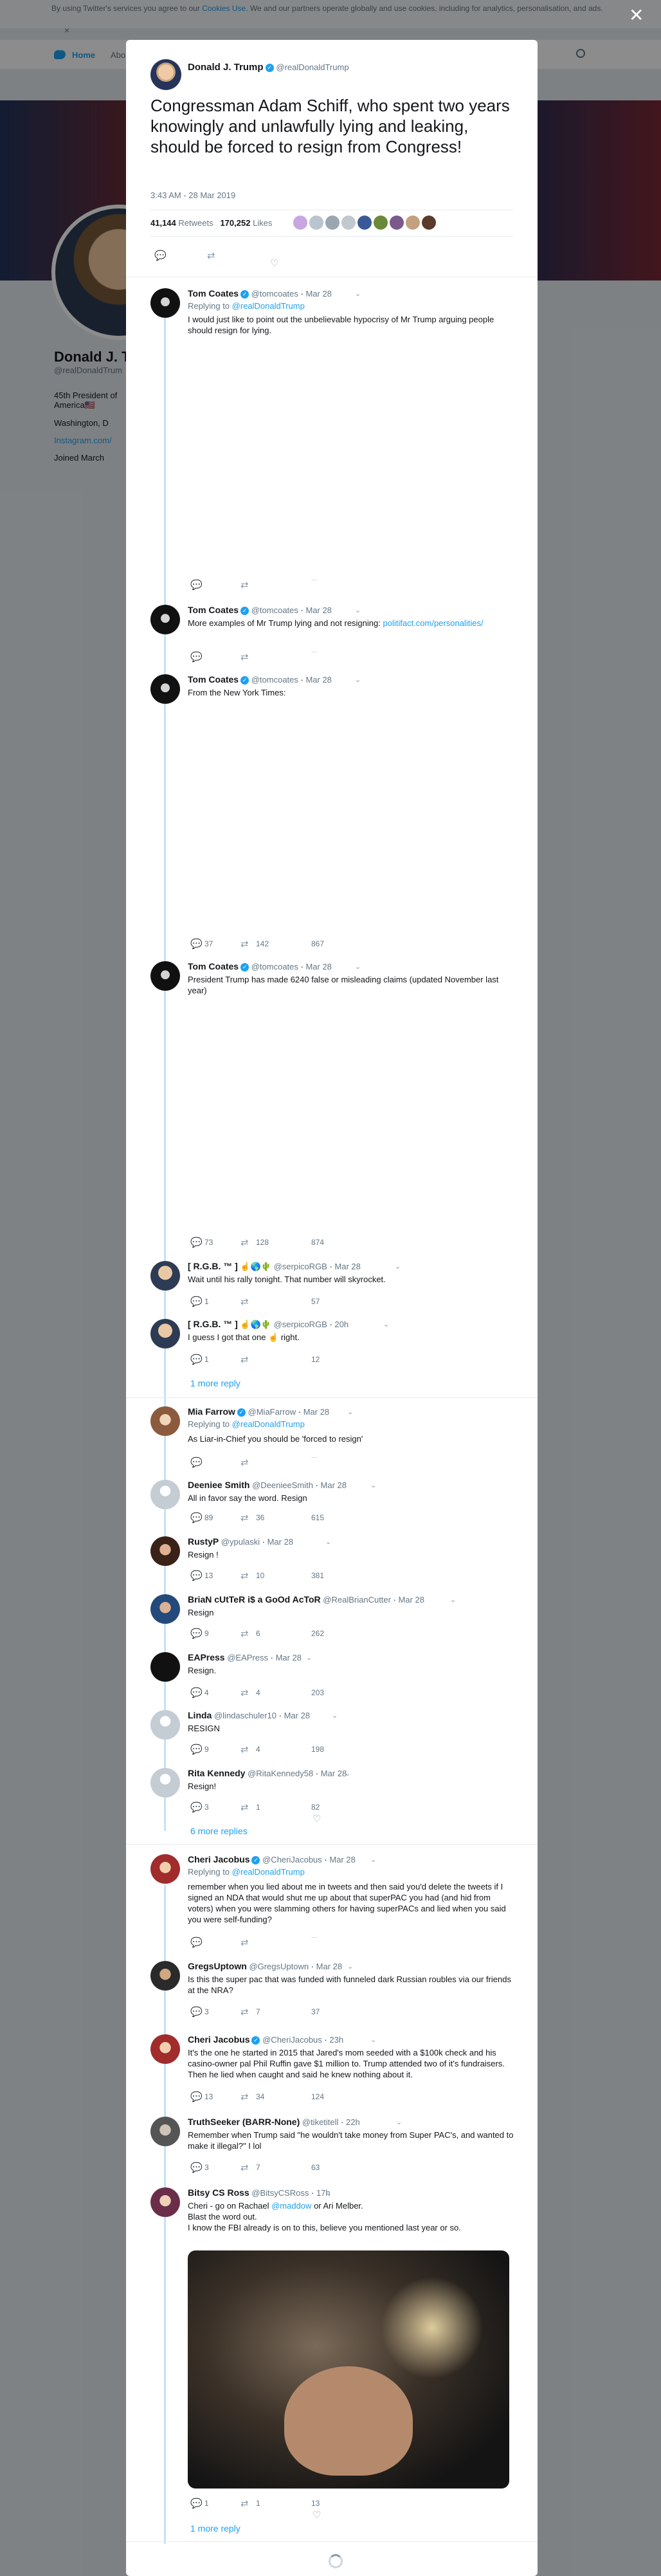 The image size is (661, 2576). Describe the element at coordinates (300, 1266) in the screenshot. I see `reply-handle: @serpicoRGB` at that location.